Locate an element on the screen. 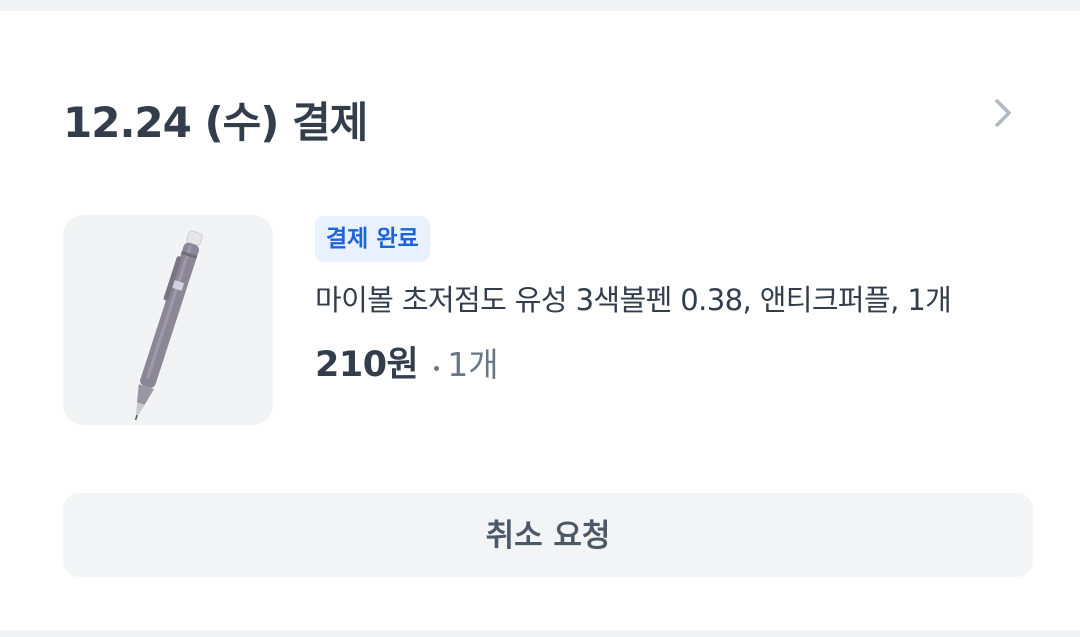  chevron-right-icon is located at coordinates (1003, 113).